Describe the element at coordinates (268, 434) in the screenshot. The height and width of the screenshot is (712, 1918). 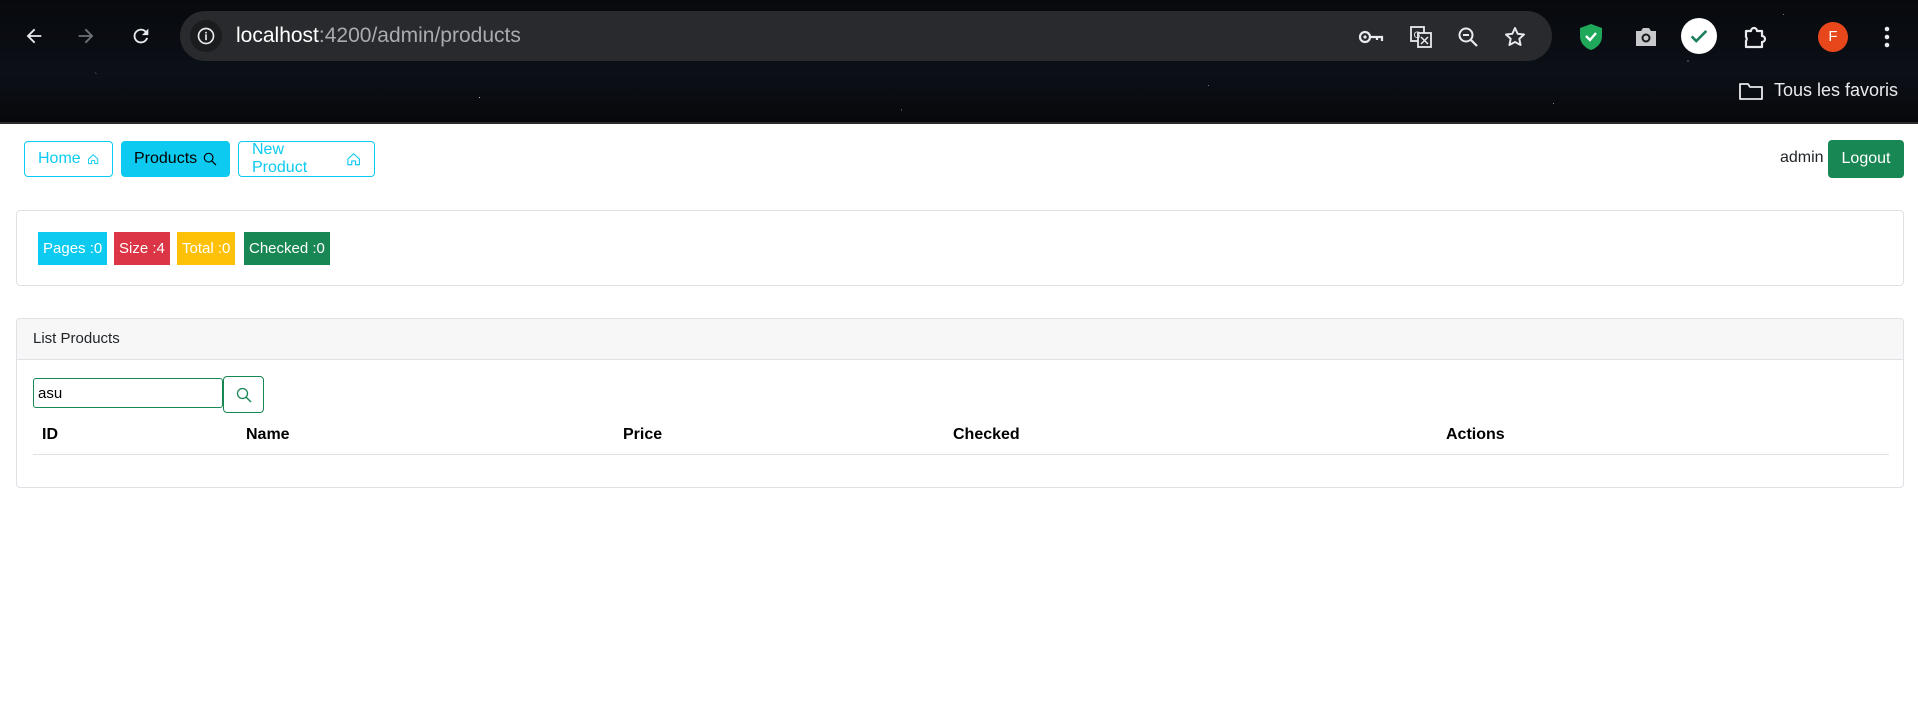
I see `column-header-name: Name` at that location.